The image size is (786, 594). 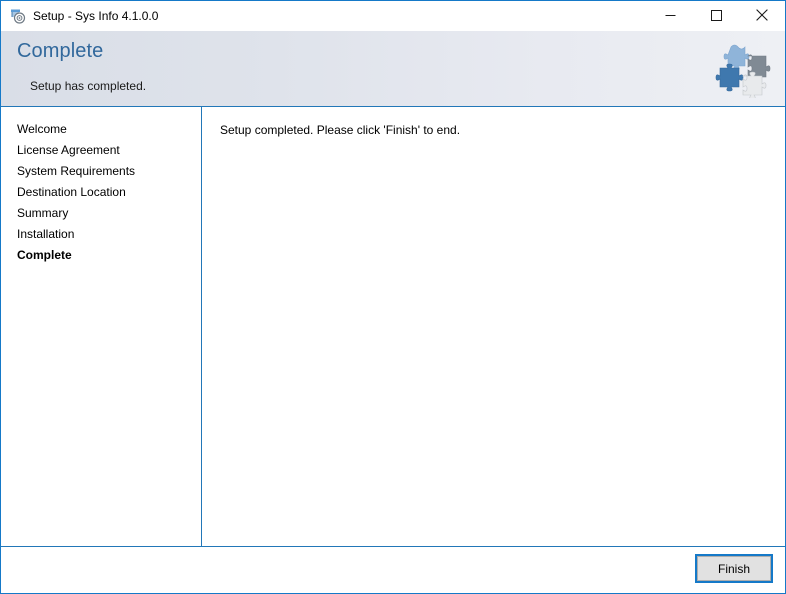 What do you see at coordinates (393, 16) in the screenshot?
I see `title-bar: Setup - Sys Info 4.1.0.0` at bounding box center [393, 16].